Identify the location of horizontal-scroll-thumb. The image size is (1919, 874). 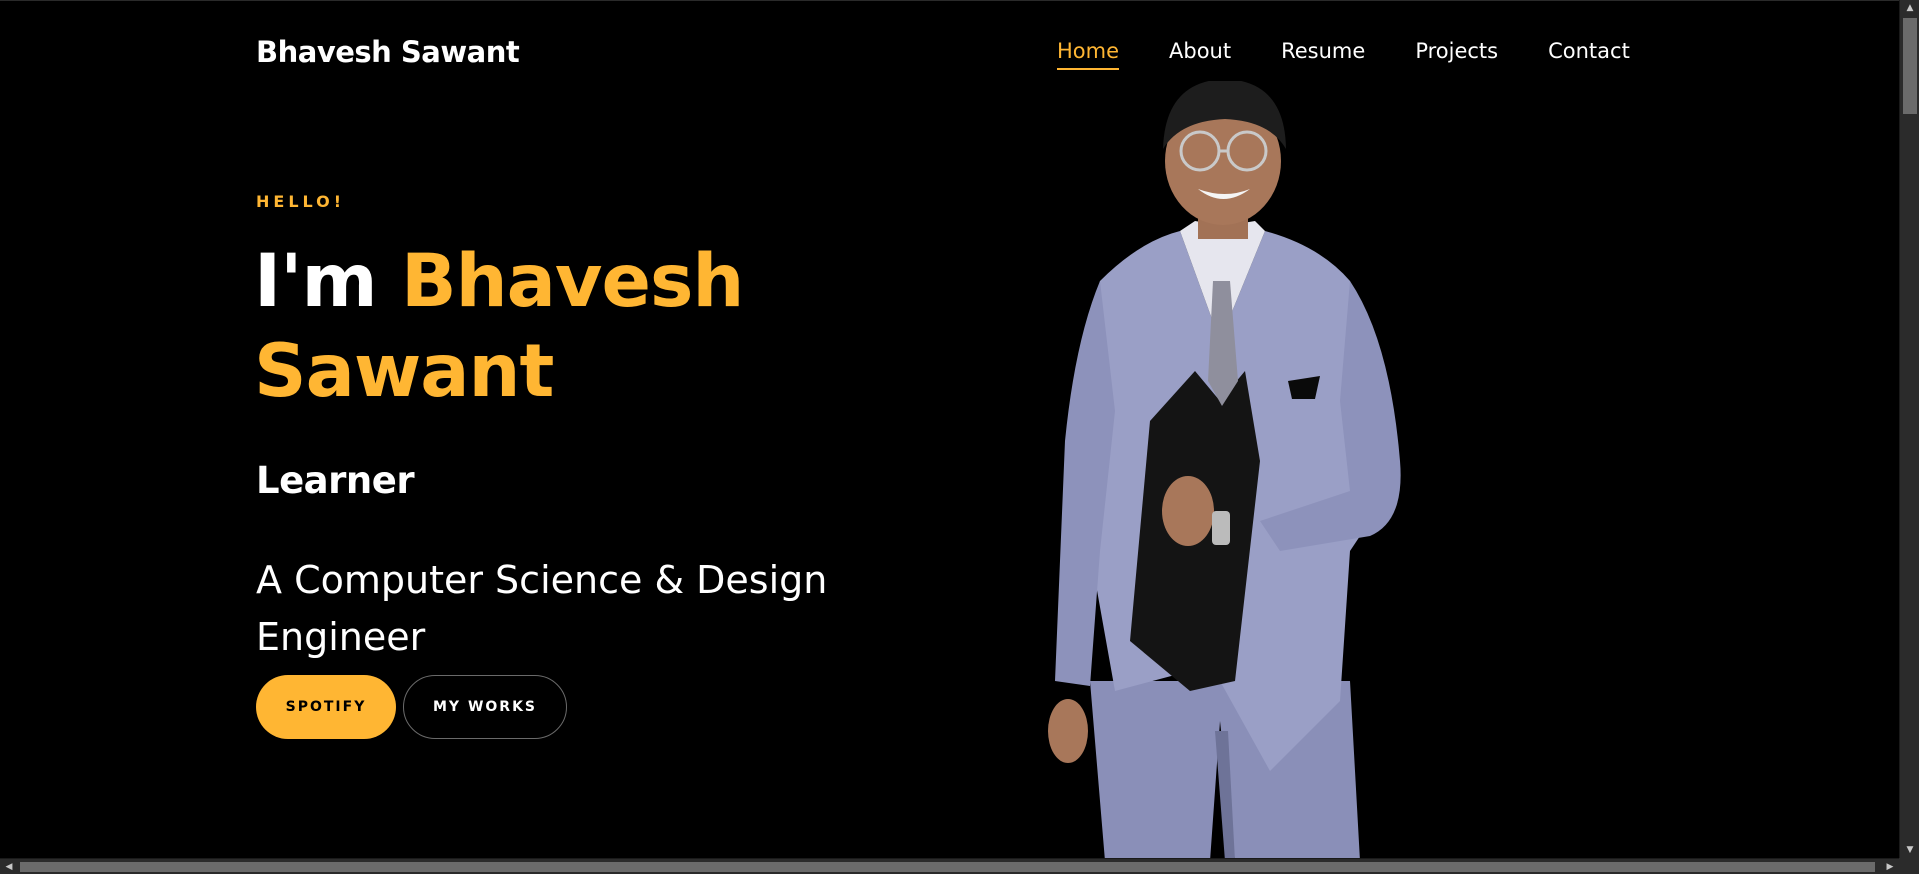
(947, 867).